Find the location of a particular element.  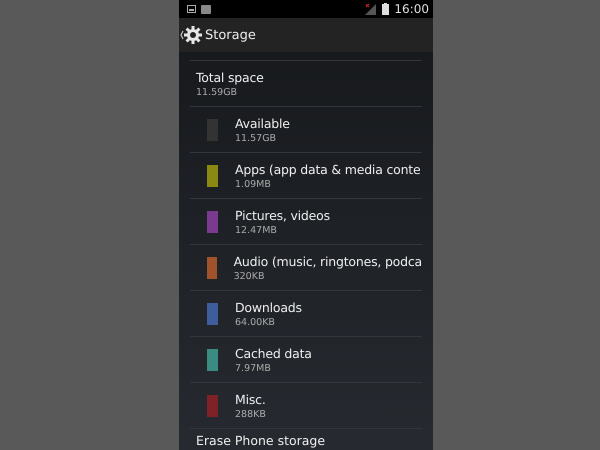

total-space-label: Total space is located at coordinates (230, 77).